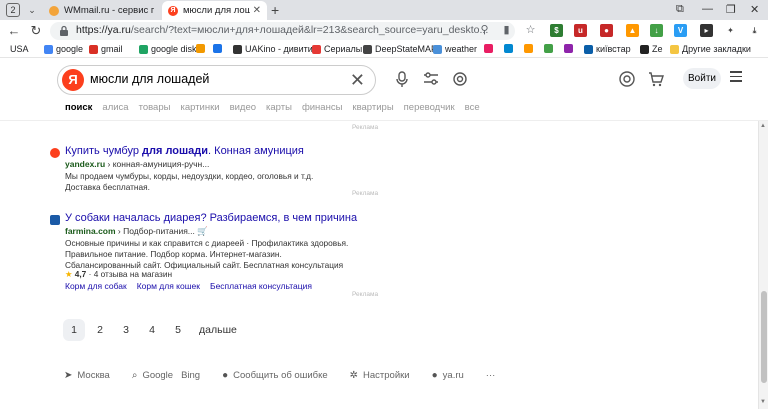  Describe the element at coordinates (730, 30) in the screenshot. I see `puzzle-icon: ✦` at that location.